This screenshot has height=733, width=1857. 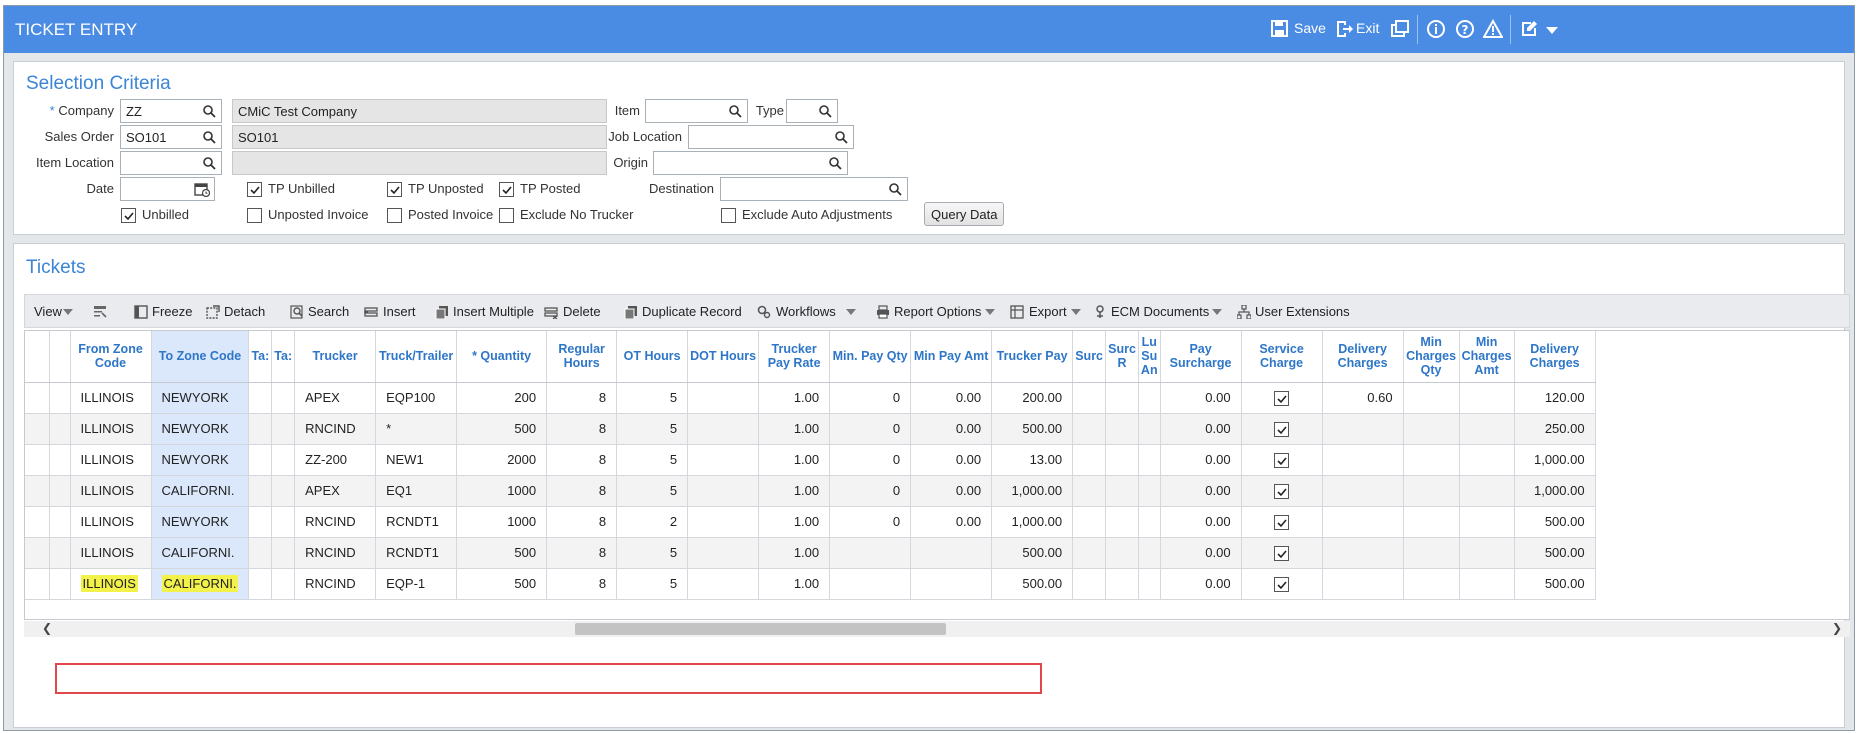 I want to click on tp-unbilled-checkbox, so click(x=254, y=189).